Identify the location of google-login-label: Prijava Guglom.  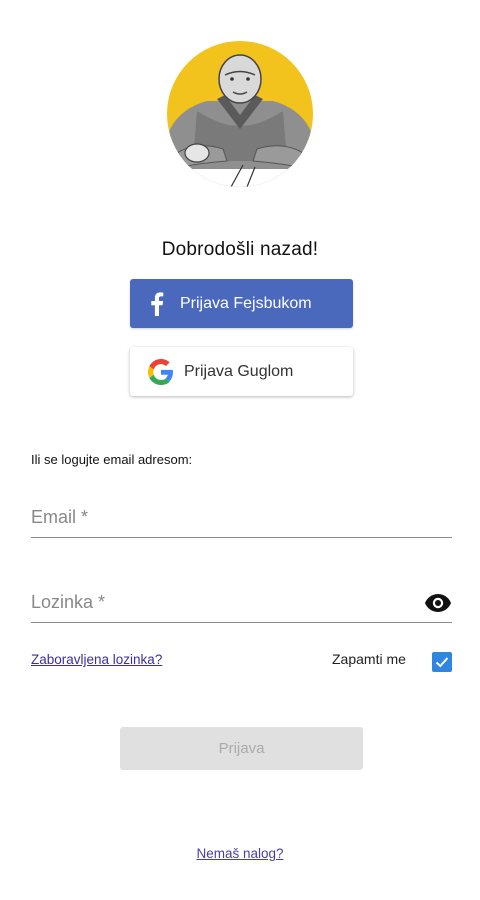
(239, 371).